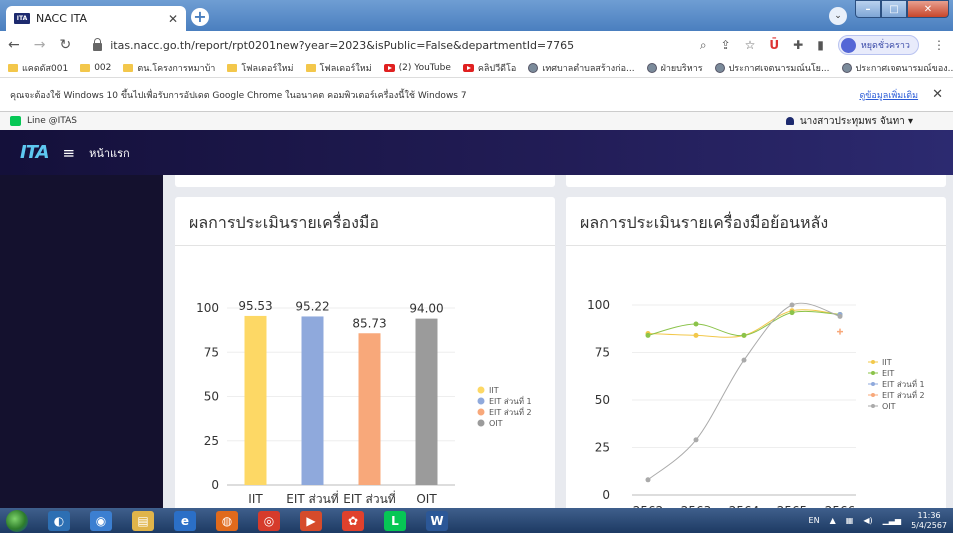  What do you see at coordinates (533, 68) in the screenshot?
I see `globe-icon` at bounding box center [533, 68].